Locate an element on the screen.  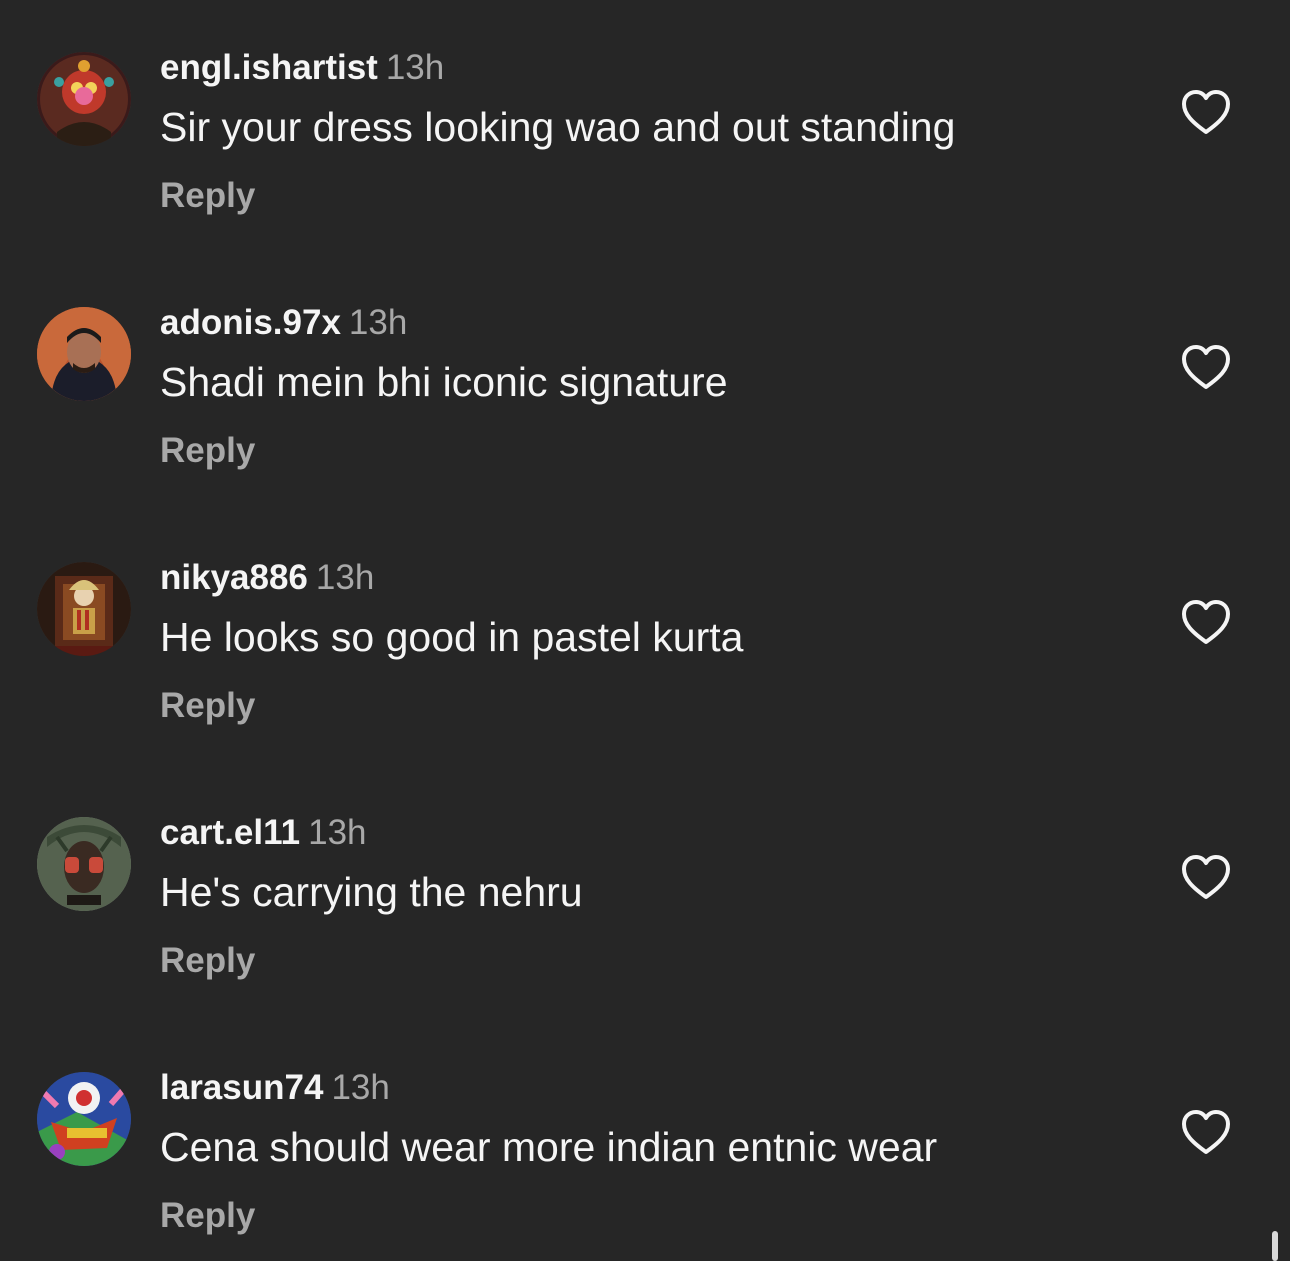
username: cart.el11 is located at coordinates (230, 832).